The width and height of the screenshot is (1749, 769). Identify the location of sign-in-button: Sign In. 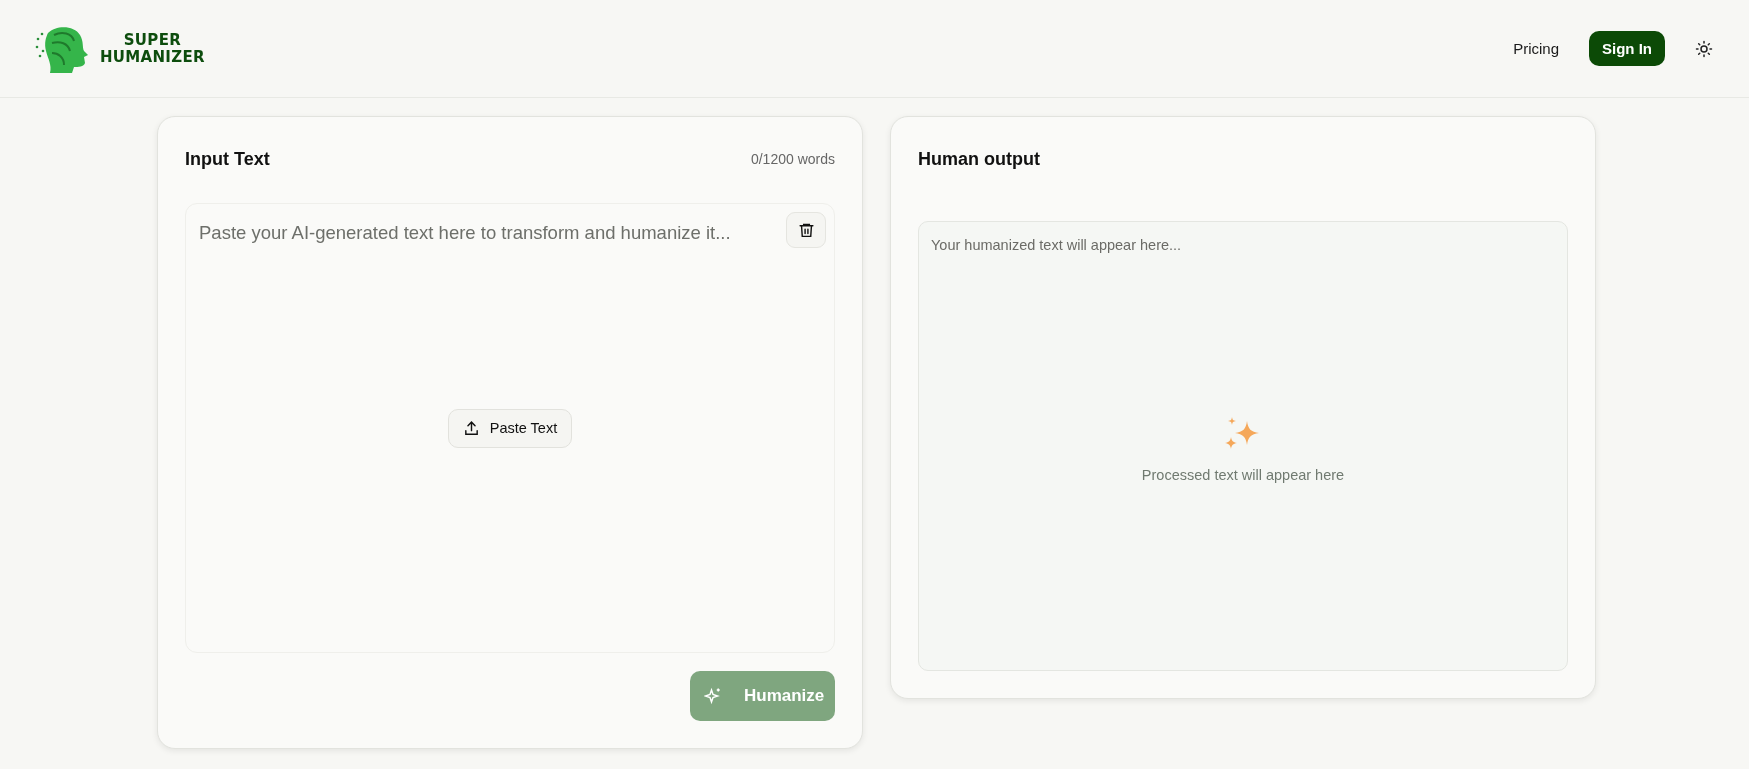
(1627, 48).